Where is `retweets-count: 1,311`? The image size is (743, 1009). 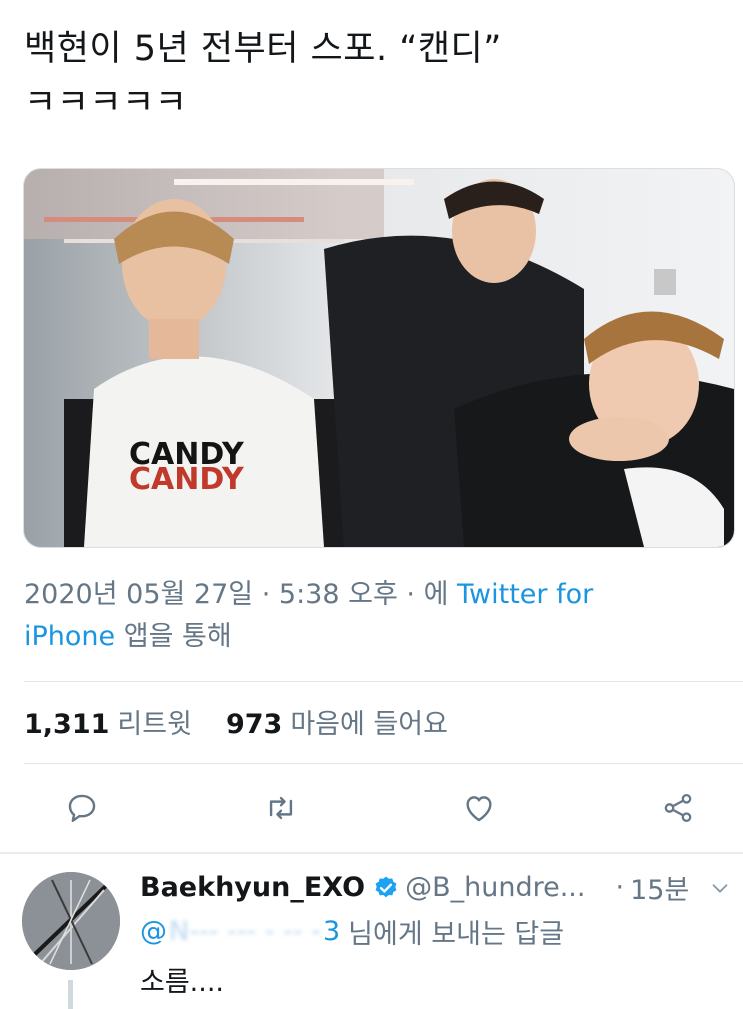
retweets-count: 1,311 is located at coordinates (66, 724).